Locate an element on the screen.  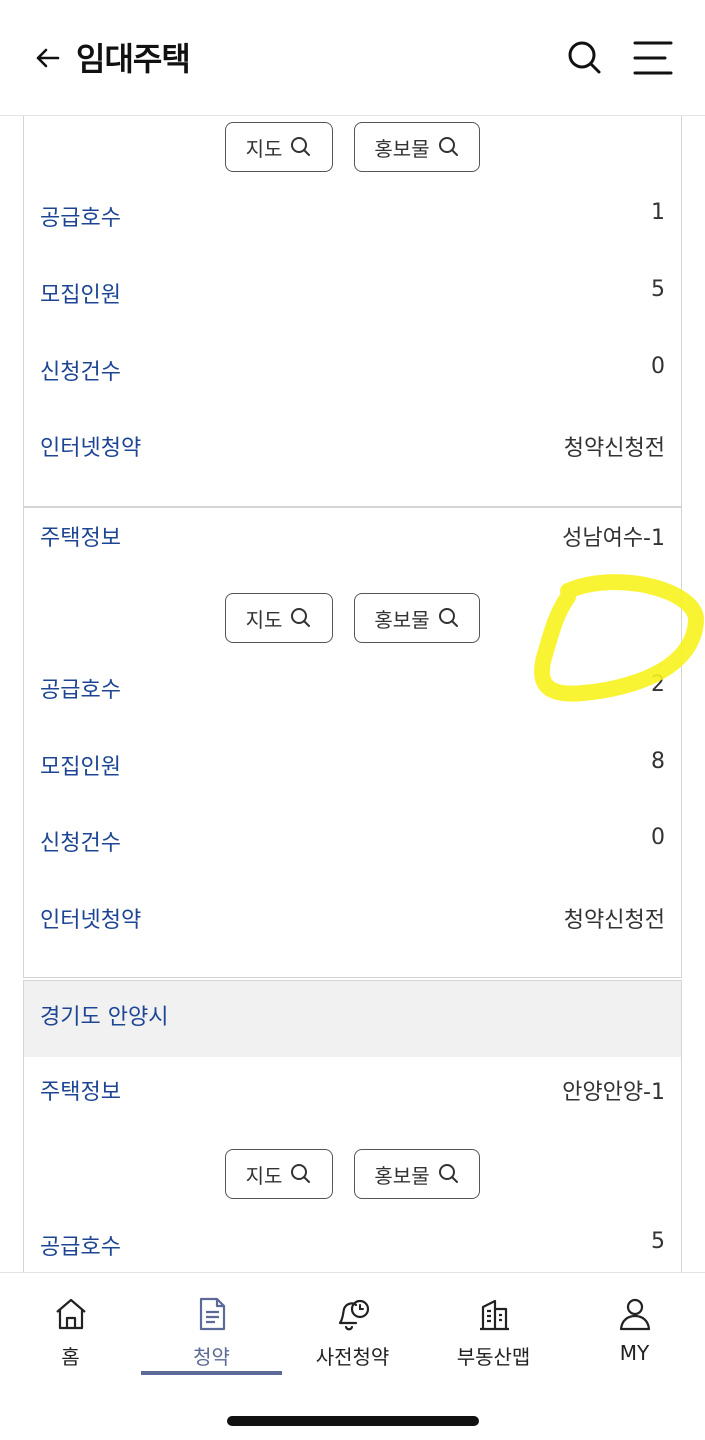
tab-label: 부동산맵 is located at coordinates (493, 1357).